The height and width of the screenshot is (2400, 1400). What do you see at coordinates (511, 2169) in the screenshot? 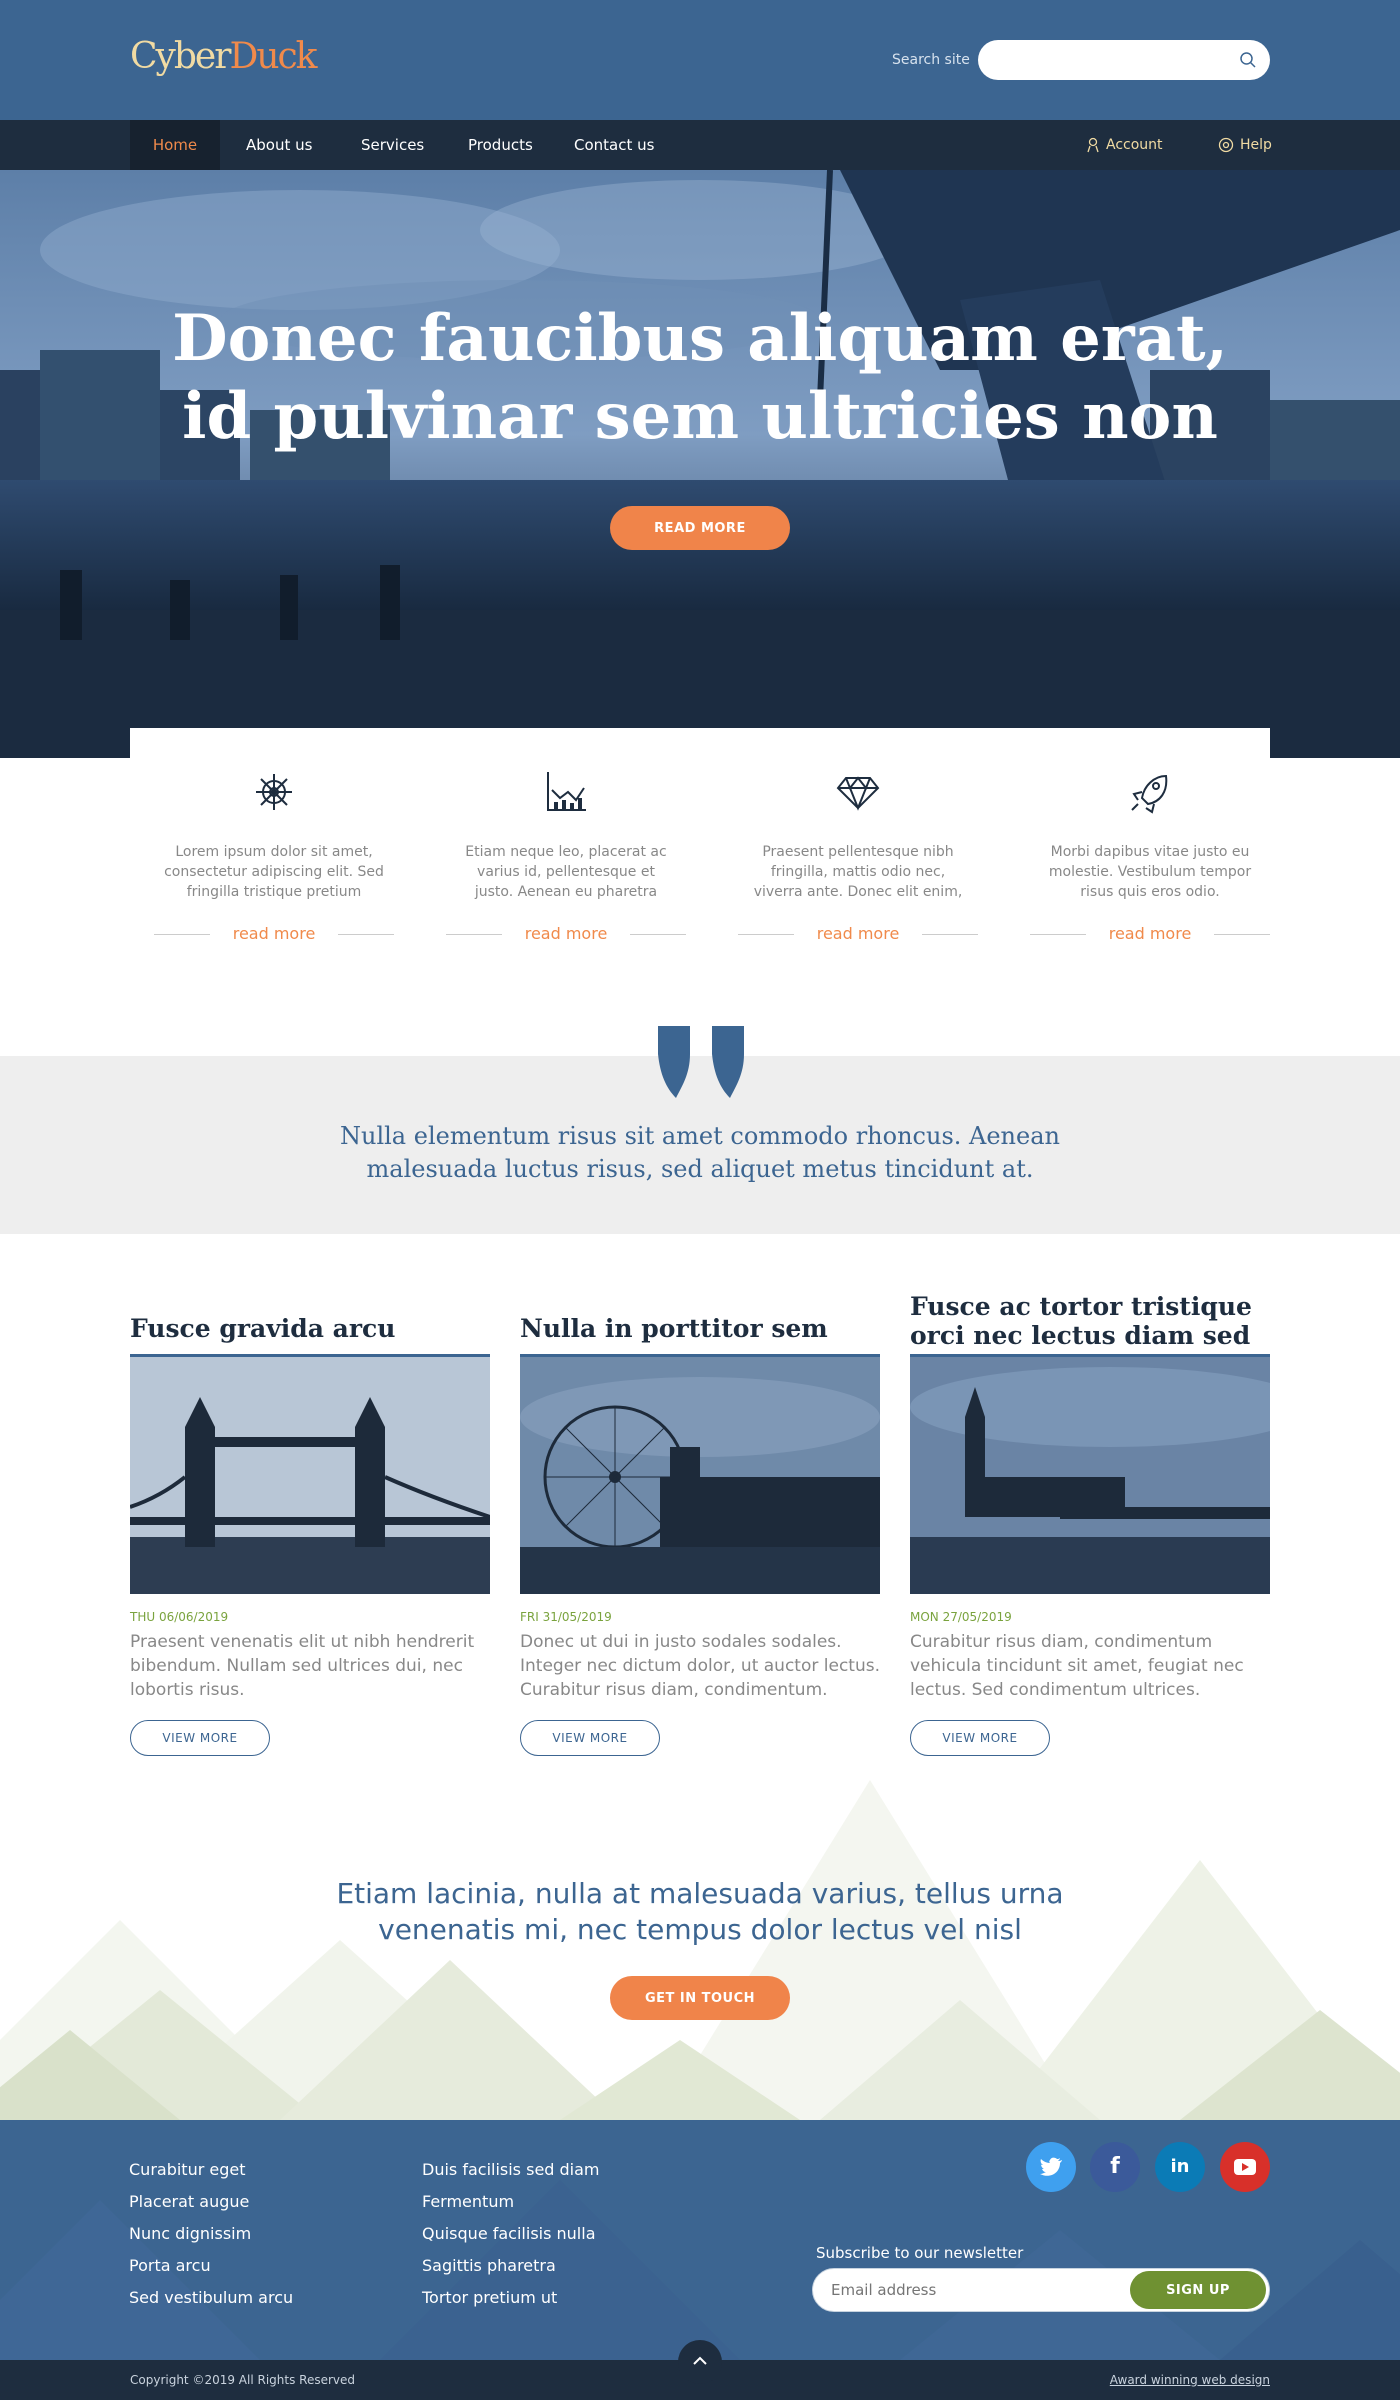
I see `footer-link: Duis facilisis sed diam` at bounding box center [511, 2169].